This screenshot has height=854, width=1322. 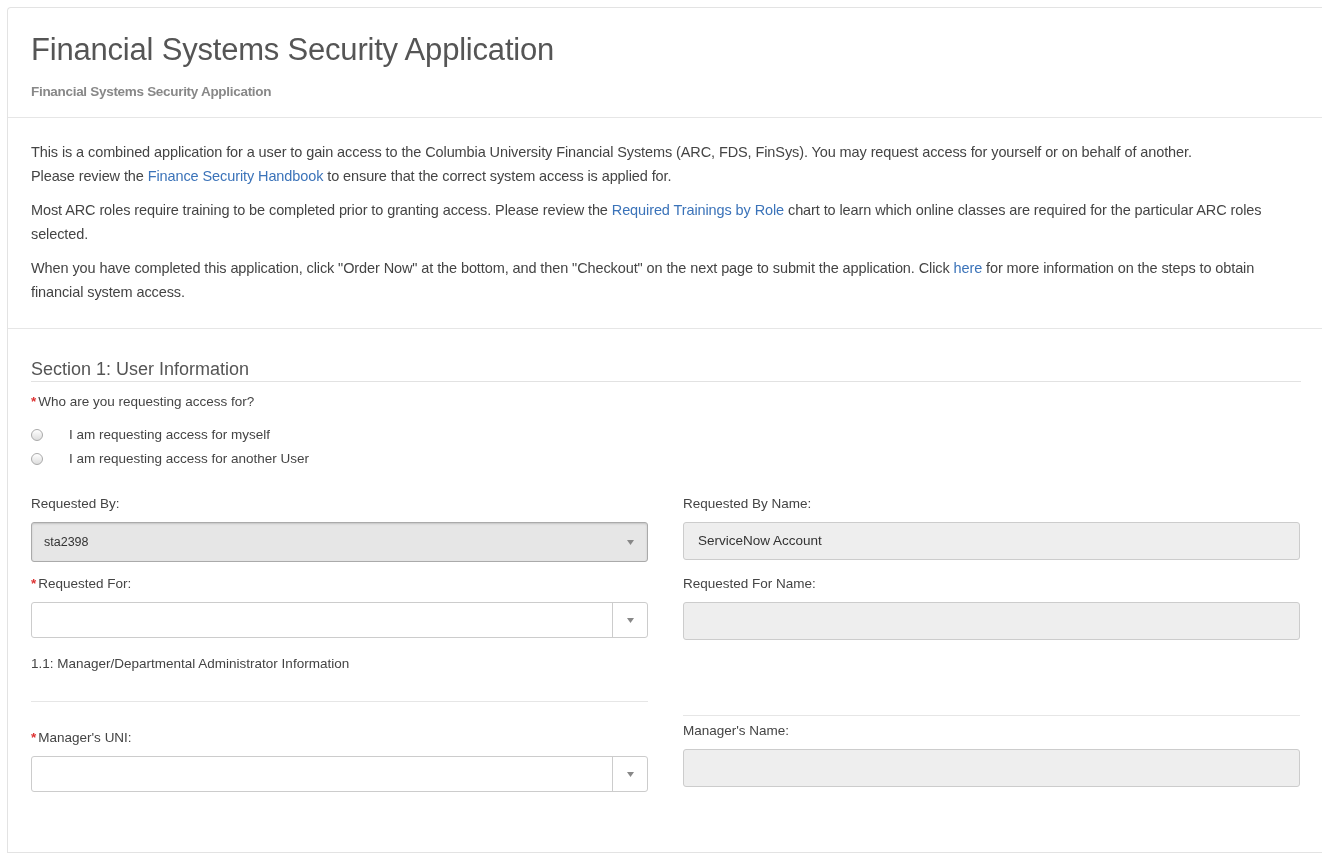 What do you see at coordinates (146, 401) in the screenshot?
I see `question-label: Who are you requesting access for?` at bounding box center [146, 401].